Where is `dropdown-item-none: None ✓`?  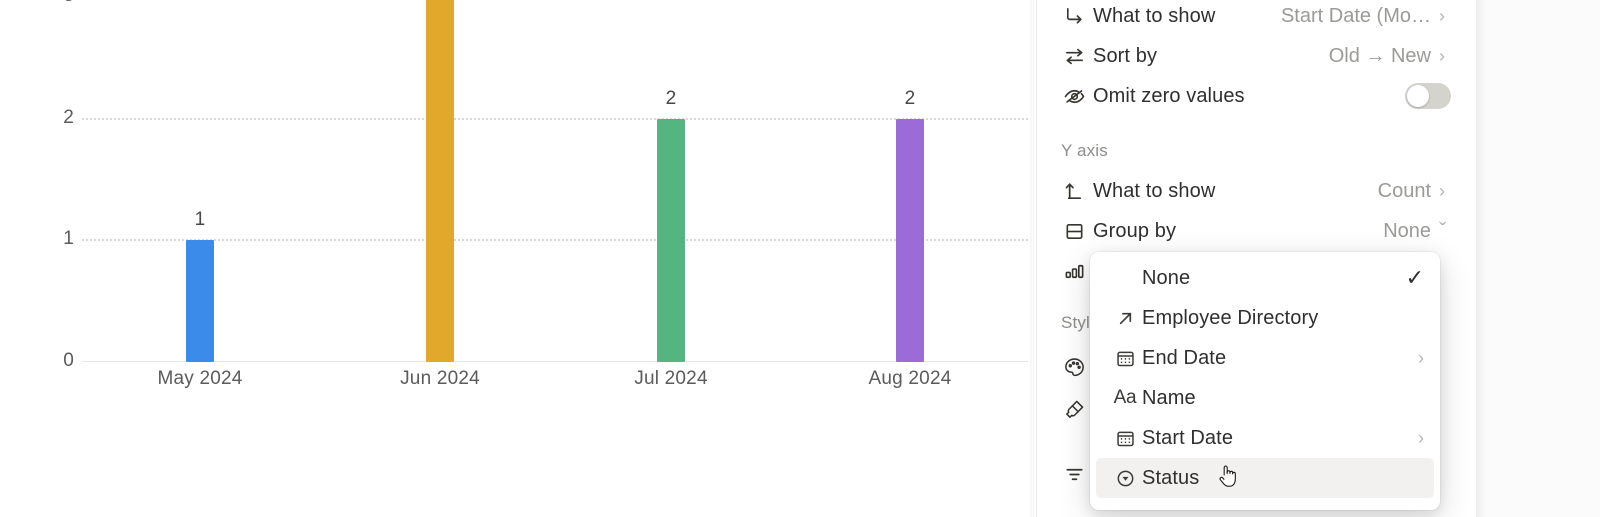 dropdown-item-none: None ✓ is located at coordinates (1265, 278).